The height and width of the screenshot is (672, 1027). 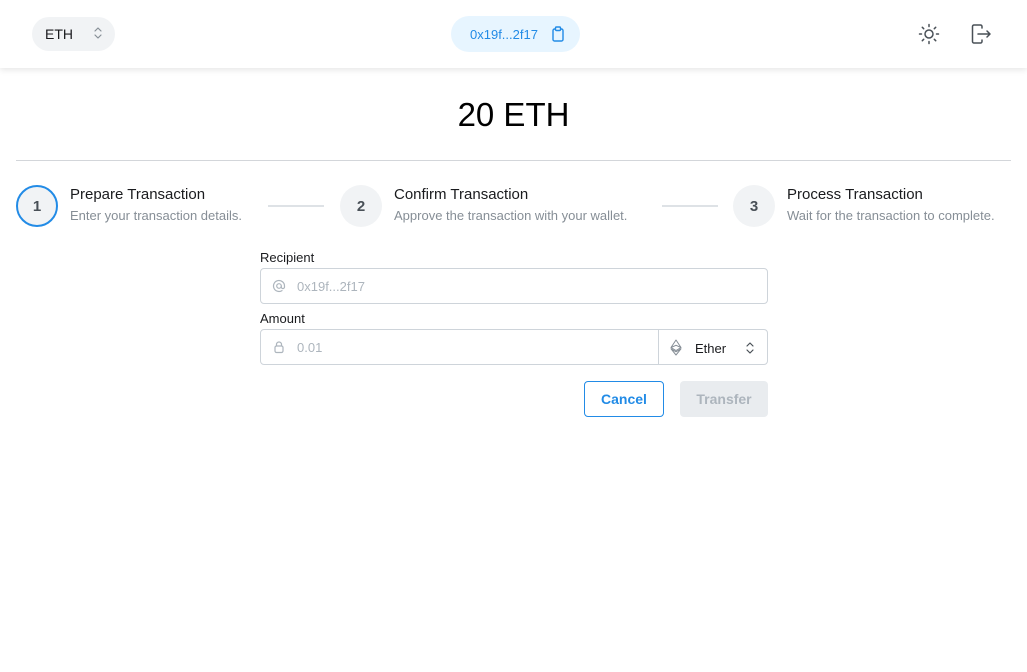 I want to click on theme-toggle-button, so click(x=929, y=34).